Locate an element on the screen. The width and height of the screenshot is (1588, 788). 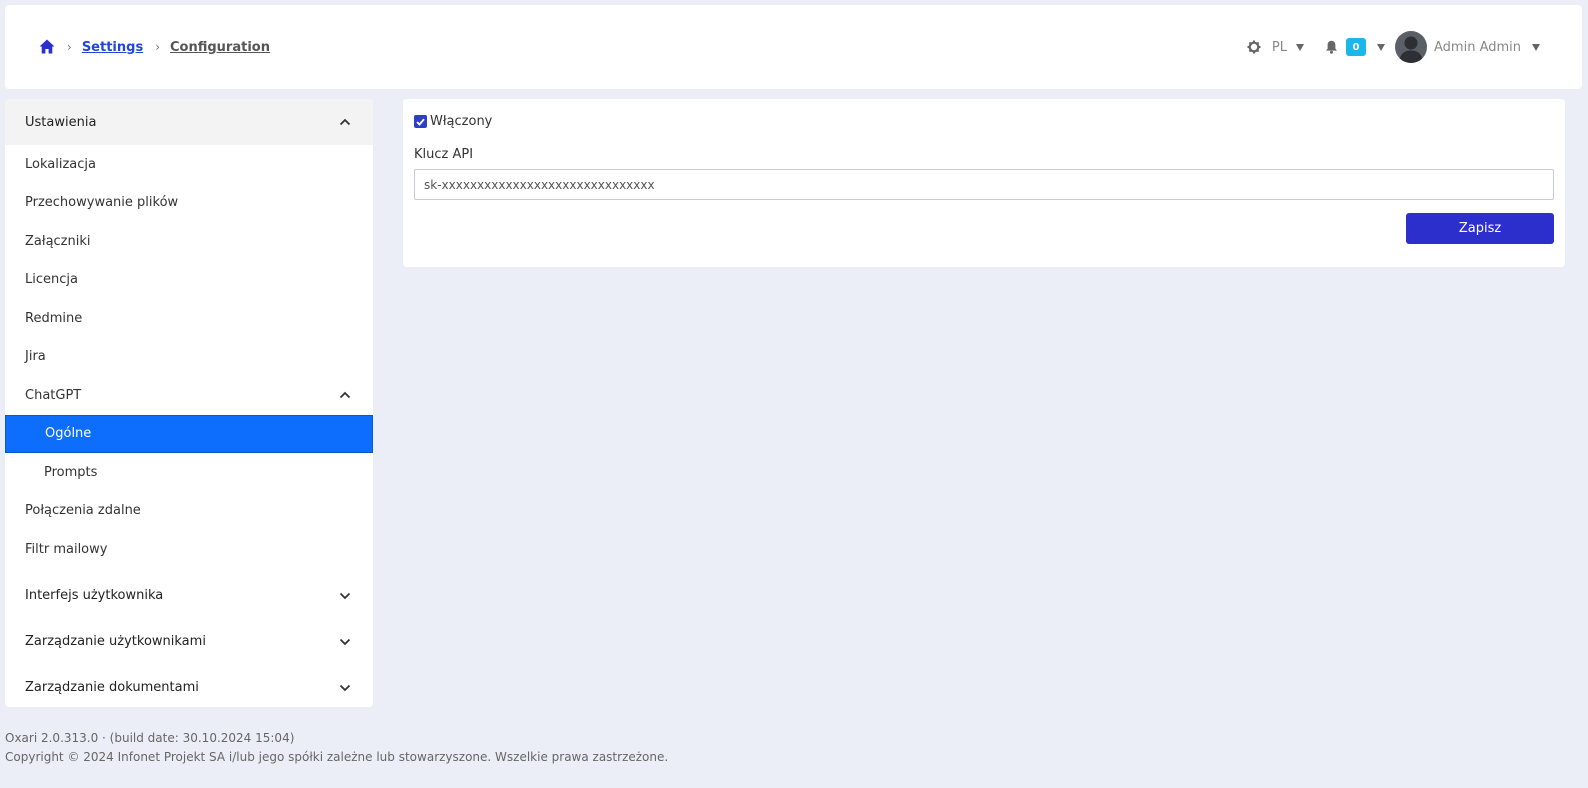
save-button: Zapisz is located at coordinates (1480, 228).